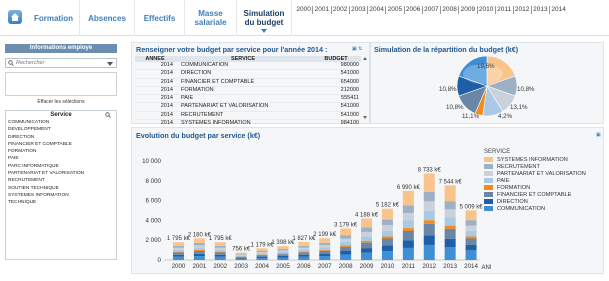 The image size is (609, 281). I want to click on cell-budget: 654000, so click(336, 82).